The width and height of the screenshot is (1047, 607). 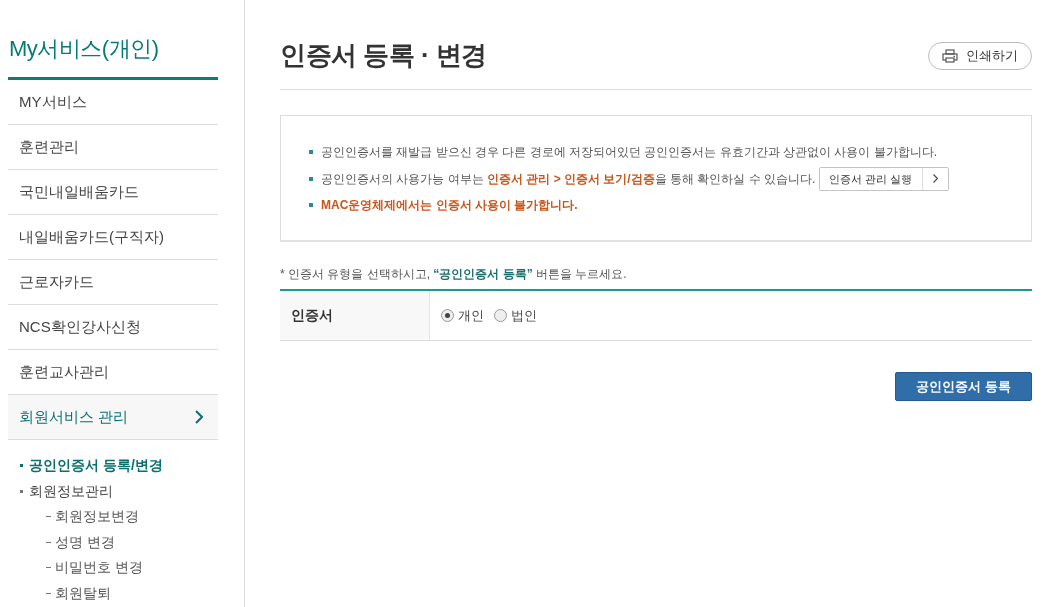 I want to click on run-manager-button: 인증서 관리 실행, so click(x=884, y=178).